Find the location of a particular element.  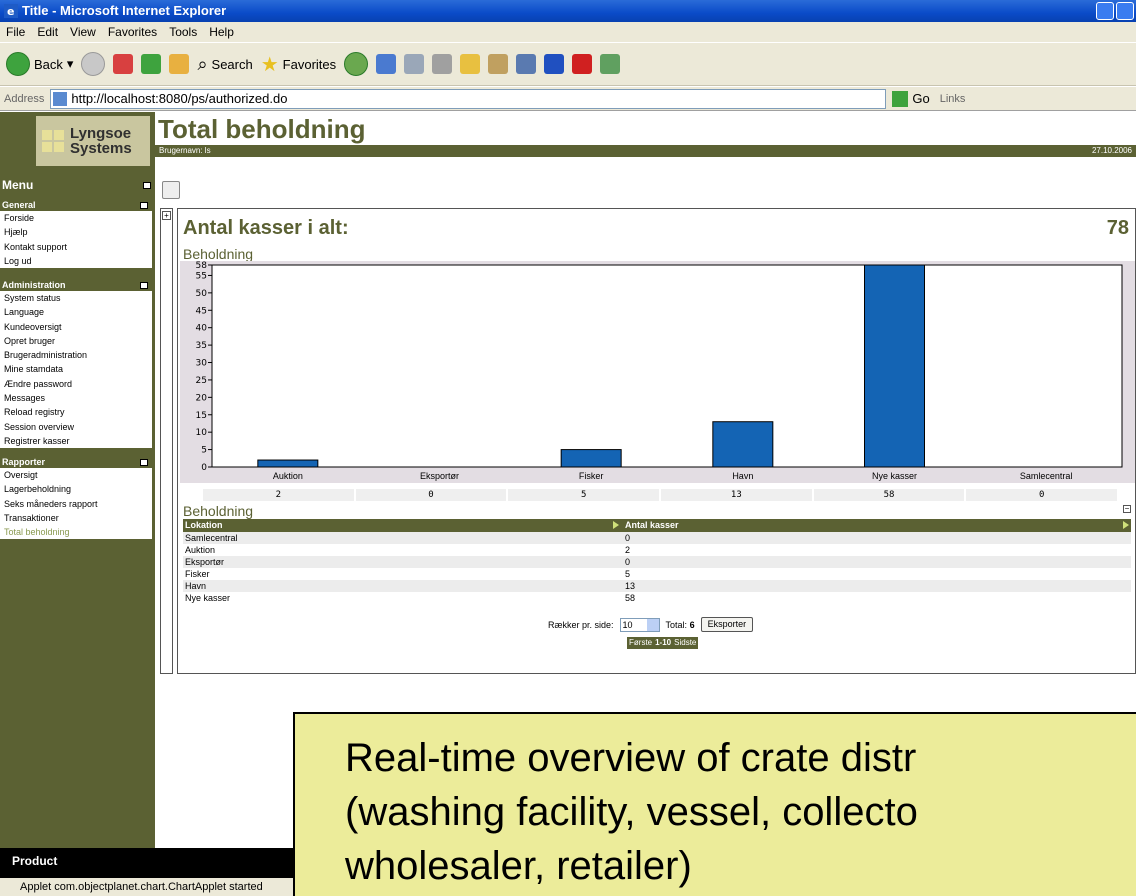

rows-per-page-label: Rækker pr. side: is located at coordinates (581, 624).